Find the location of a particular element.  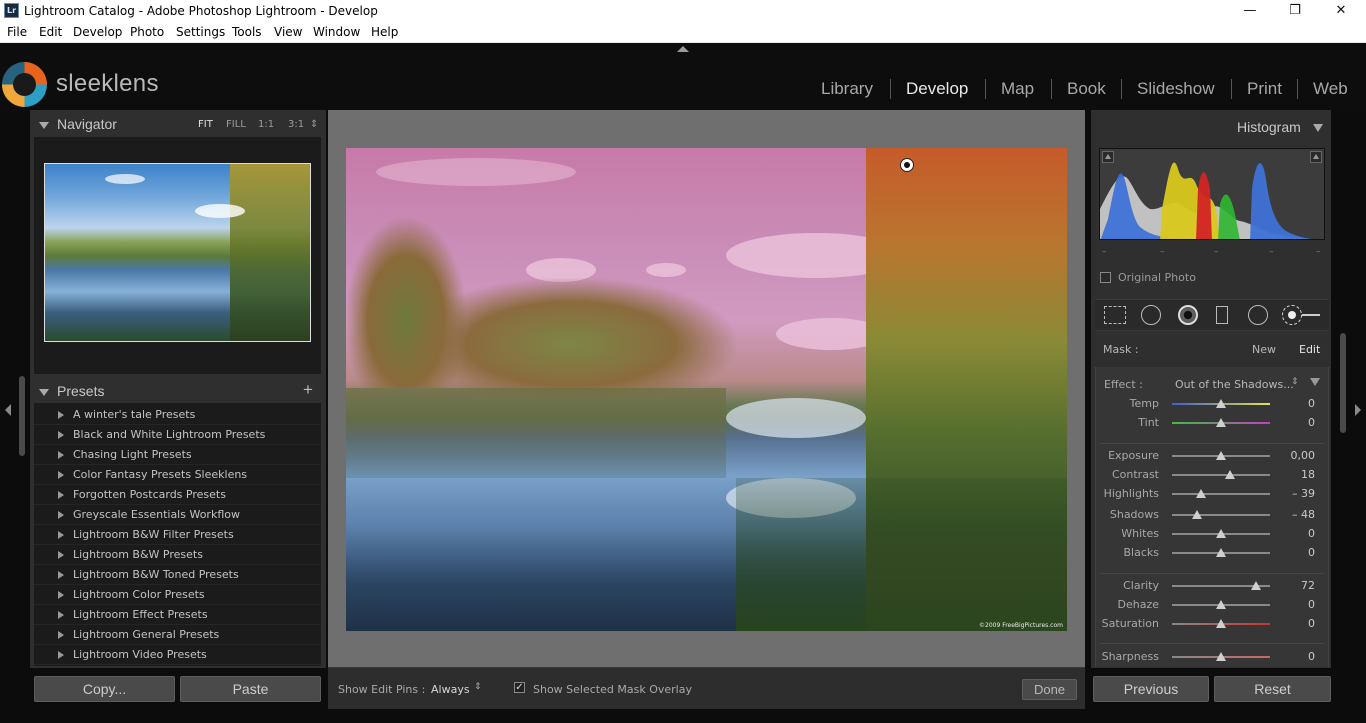

module-develop: Develop is located at coordinates (937, 89).